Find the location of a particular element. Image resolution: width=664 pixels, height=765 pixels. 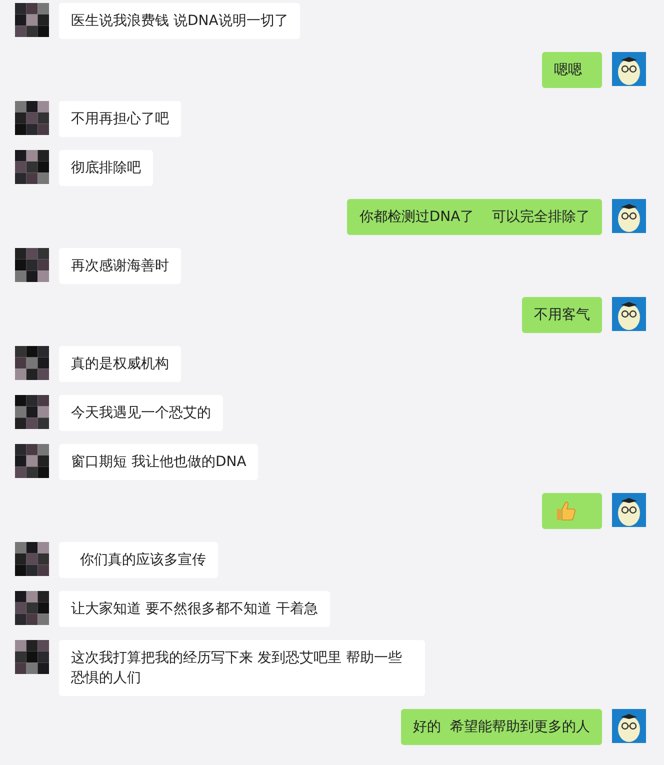

message-bubble: 真的是权威机构 is located at coordinates (120, 364).